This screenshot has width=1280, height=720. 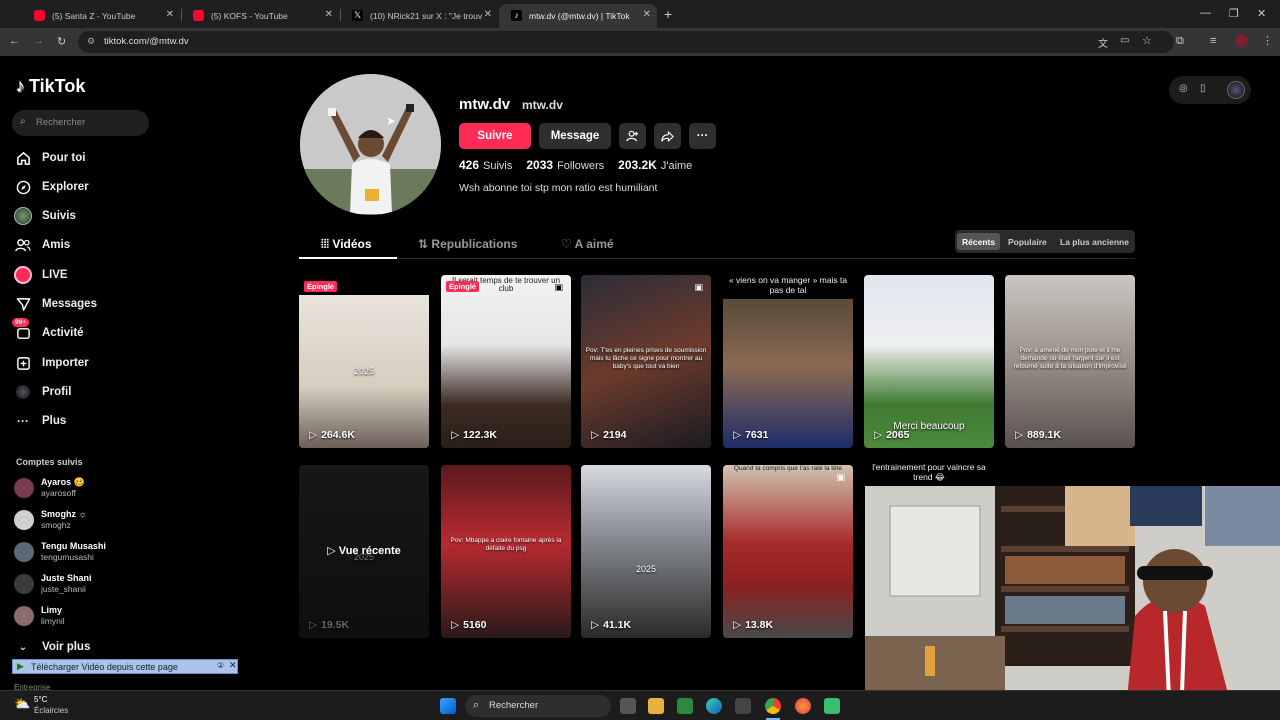 What do you see at coordinates (60, 552) in the screenshot?
I see `followed-account-item: Tengu Musashi tengumusashi` at bounding box center [60, 552].